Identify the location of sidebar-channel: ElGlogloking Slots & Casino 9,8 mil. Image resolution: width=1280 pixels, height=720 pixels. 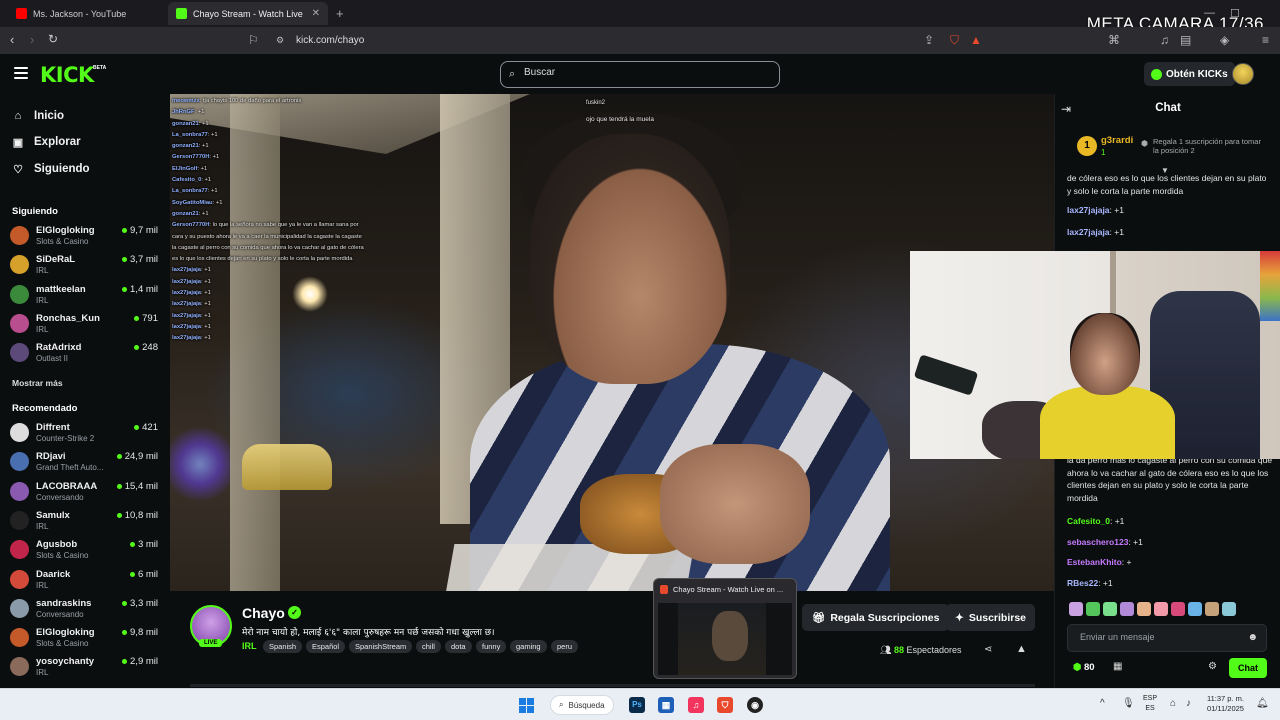
(85, 639).